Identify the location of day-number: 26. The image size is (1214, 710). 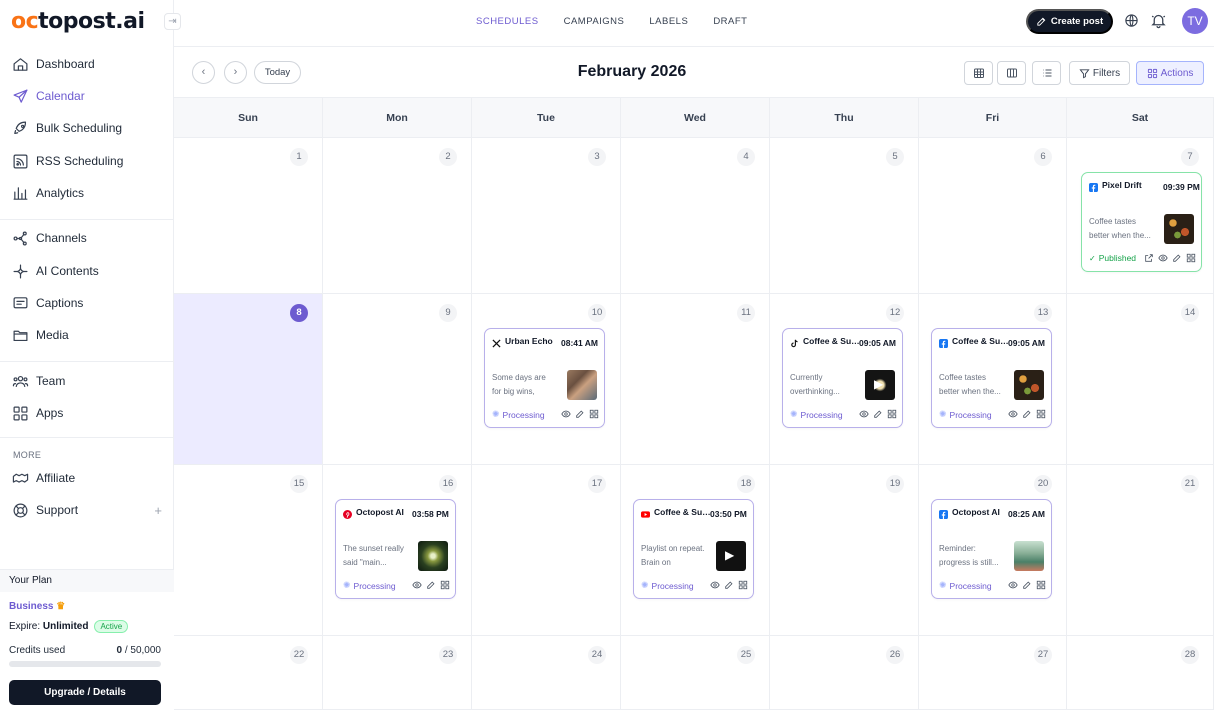
(895, 655).